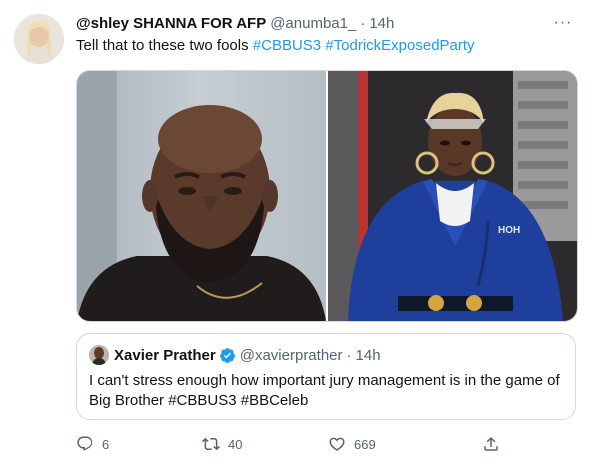 The width and height of the screenshot is (595, 465). I want to click on author-handle: @anumba1_, so click(313, 23).